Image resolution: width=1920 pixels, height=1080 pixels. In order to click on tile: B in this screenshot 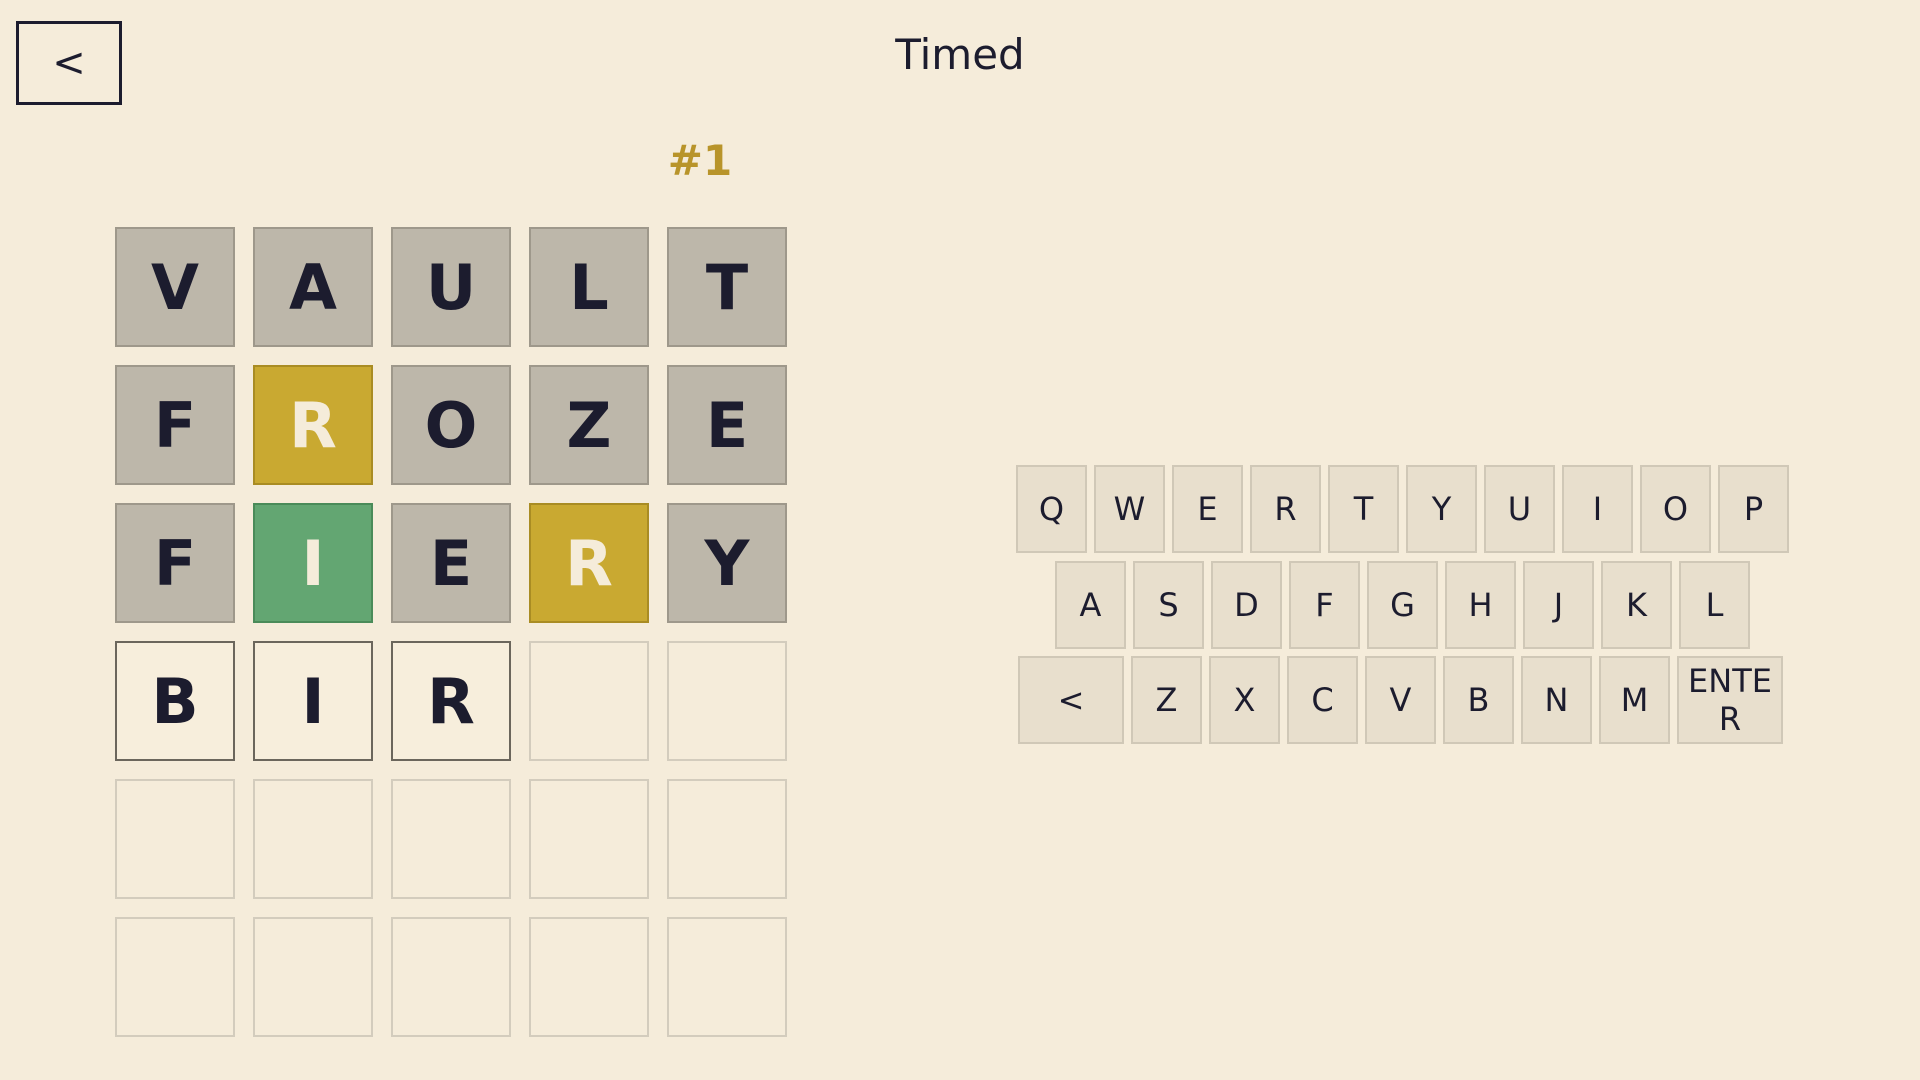, I will do `click(175, 701)`.